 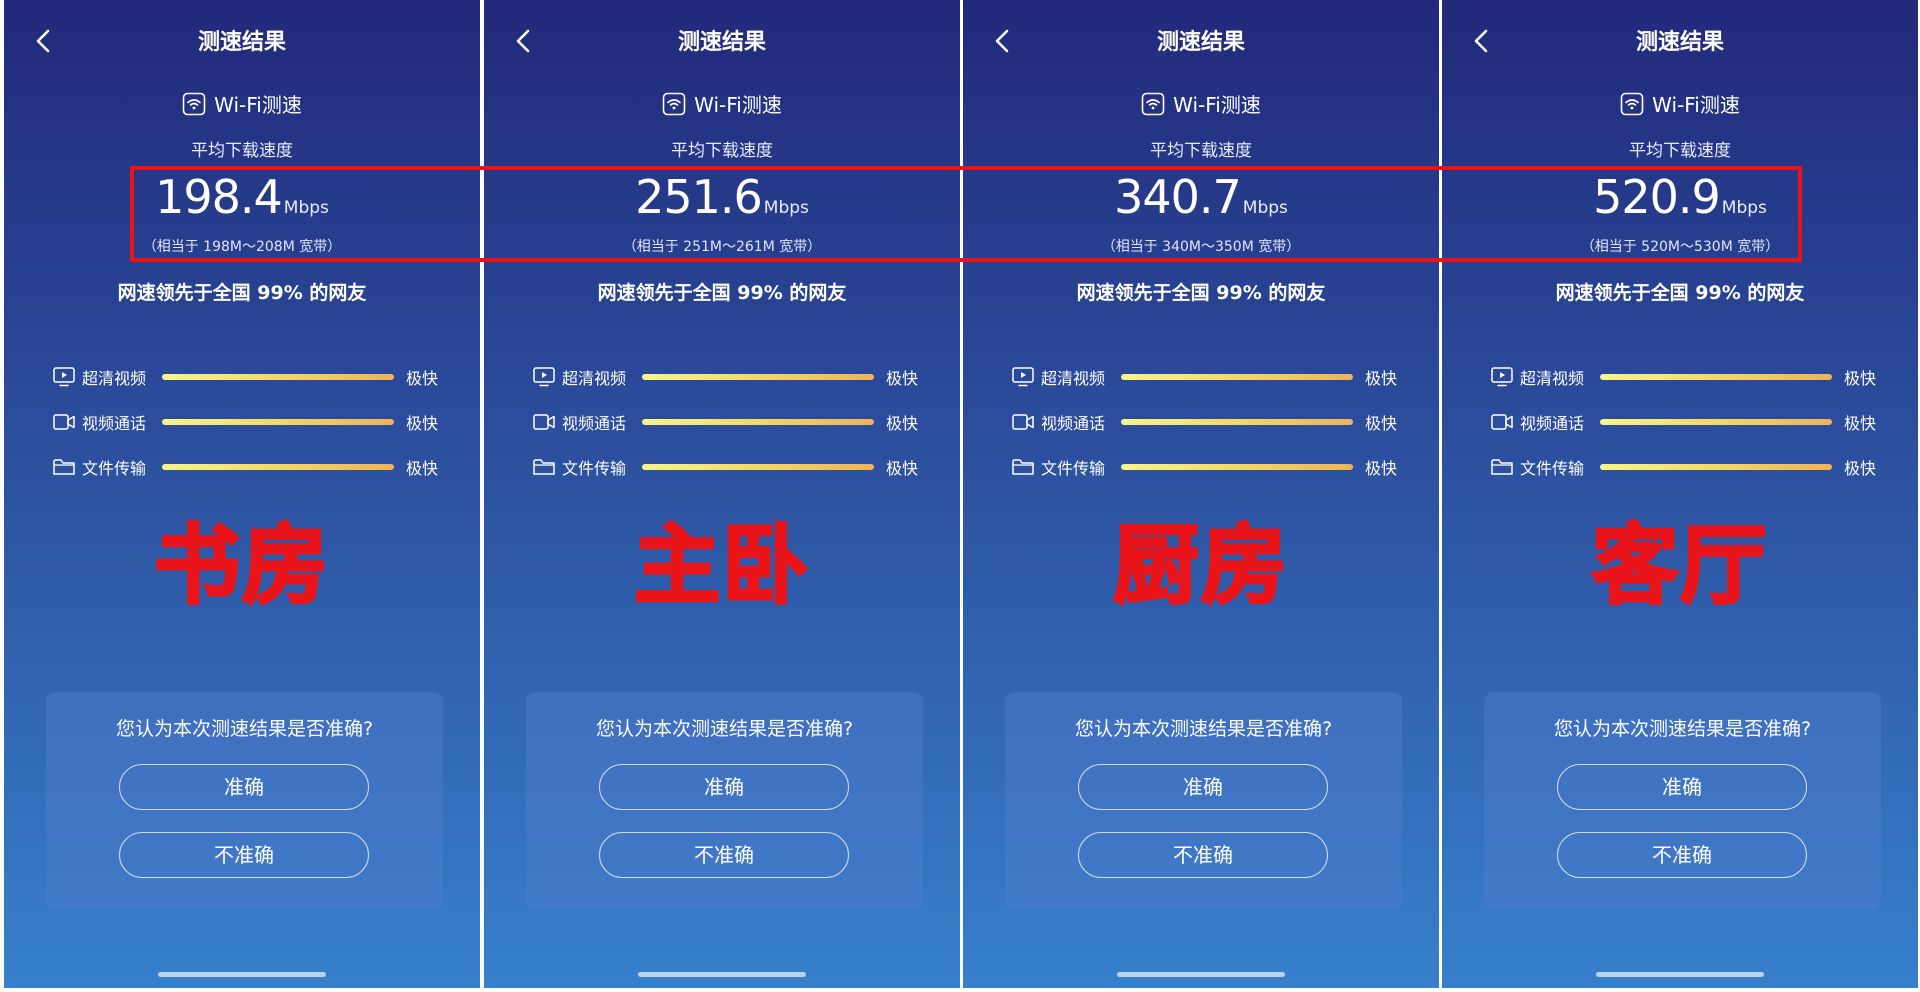 I want to click on download-speed: 340.7 Mbps, so click(x=1201, y=197).